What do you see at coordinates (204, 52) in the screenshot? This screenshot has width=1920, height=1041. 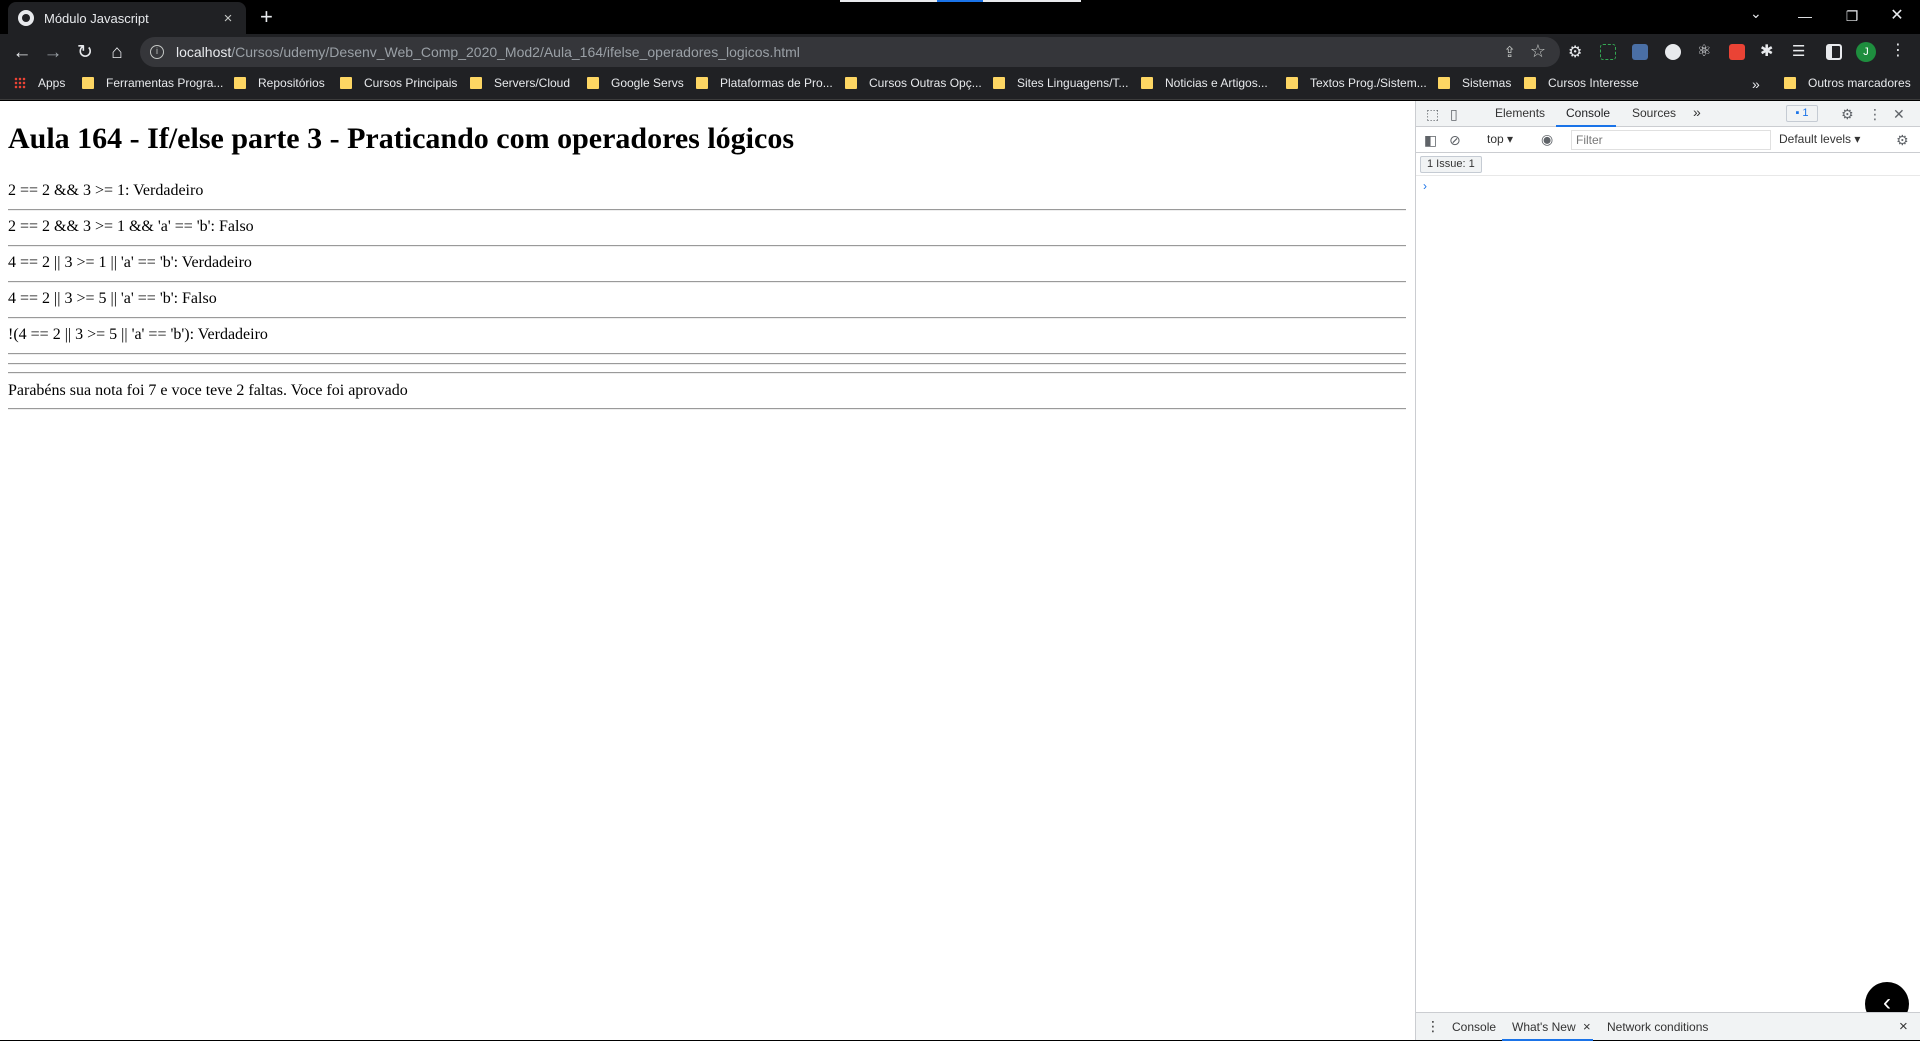 I see `url-host: localhost` at bounding box center [204, 52].